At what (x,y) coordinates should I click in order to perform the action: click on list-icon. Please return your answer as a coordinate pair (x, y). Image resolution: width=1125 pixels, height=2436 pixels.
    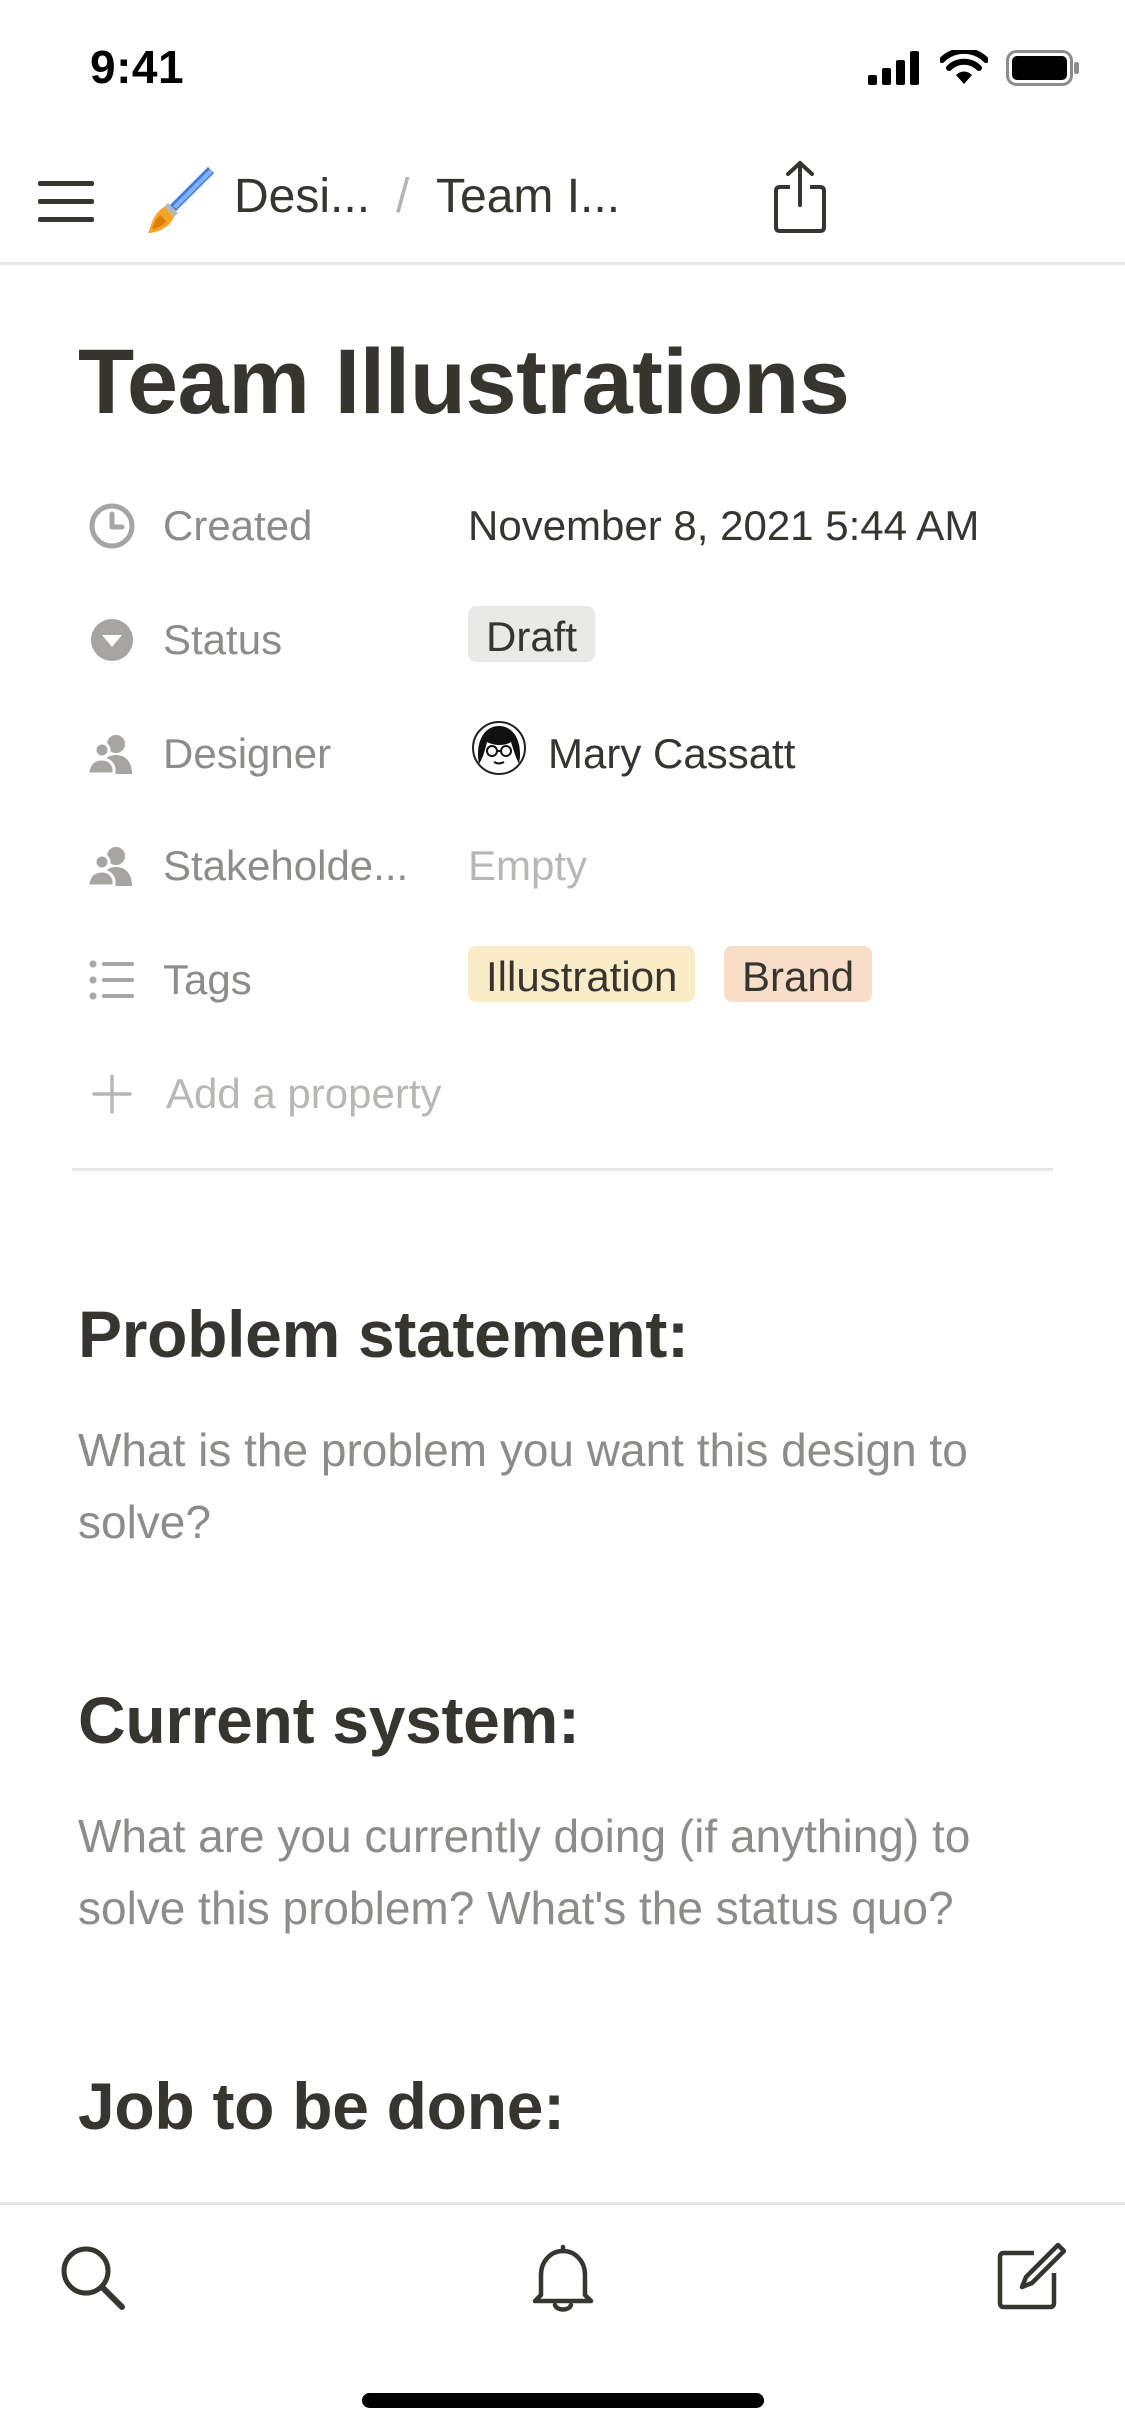
    Looking at the image, I should click on (111, 980).